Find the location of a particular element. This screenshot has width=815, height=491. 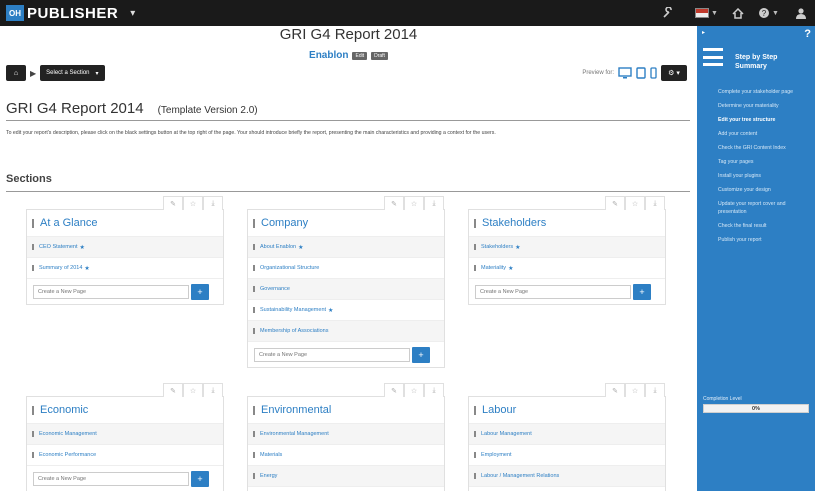

section-header: Stakeholders is located at coordinates (567, 223).